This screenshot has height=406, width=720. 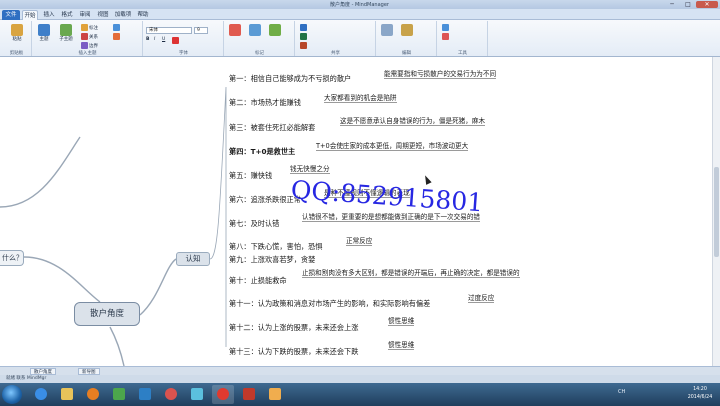 What do you see at coordinates (360, 97) in the screenshot?
I see `topic-2-note: 大家都看到的机会是陷阱` at bounding box center [360, 97].